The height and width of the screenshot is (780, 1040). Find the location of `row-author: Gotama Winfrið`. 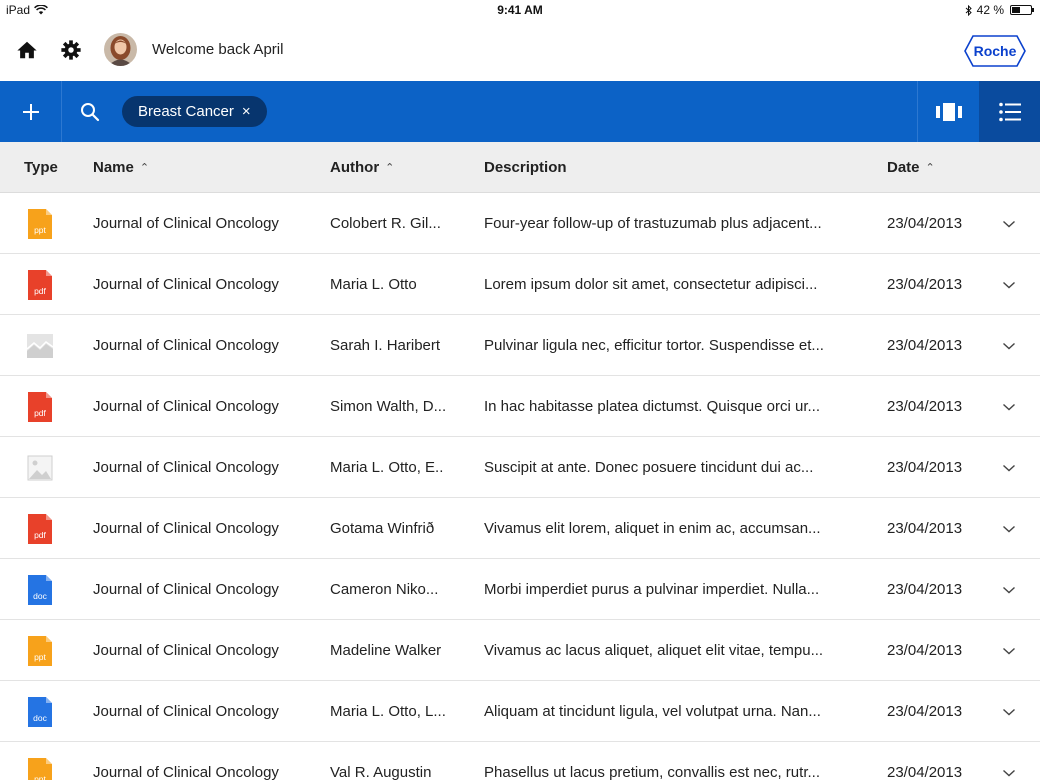

row-author: Gotama Winfrið is located at coordinates (382, 528).